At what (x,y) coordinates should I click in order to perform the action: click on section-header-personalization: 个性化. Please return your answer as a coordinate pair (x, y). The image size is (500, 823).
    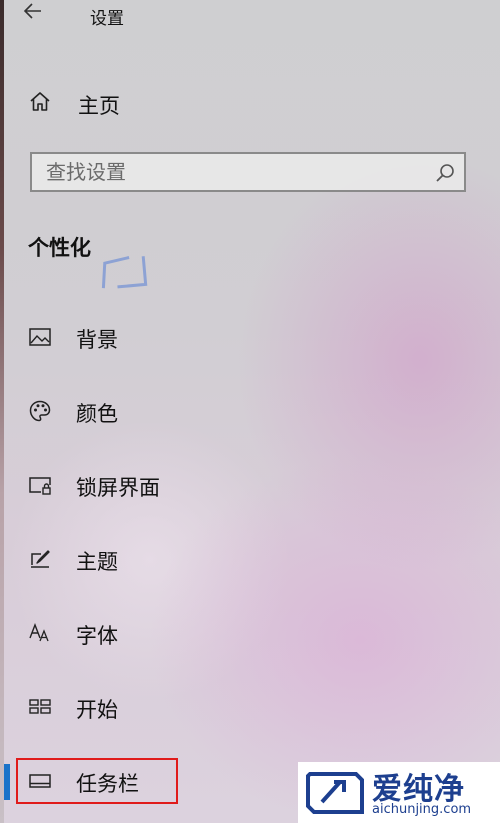
    Looking at the image, I should click on (59, 248).